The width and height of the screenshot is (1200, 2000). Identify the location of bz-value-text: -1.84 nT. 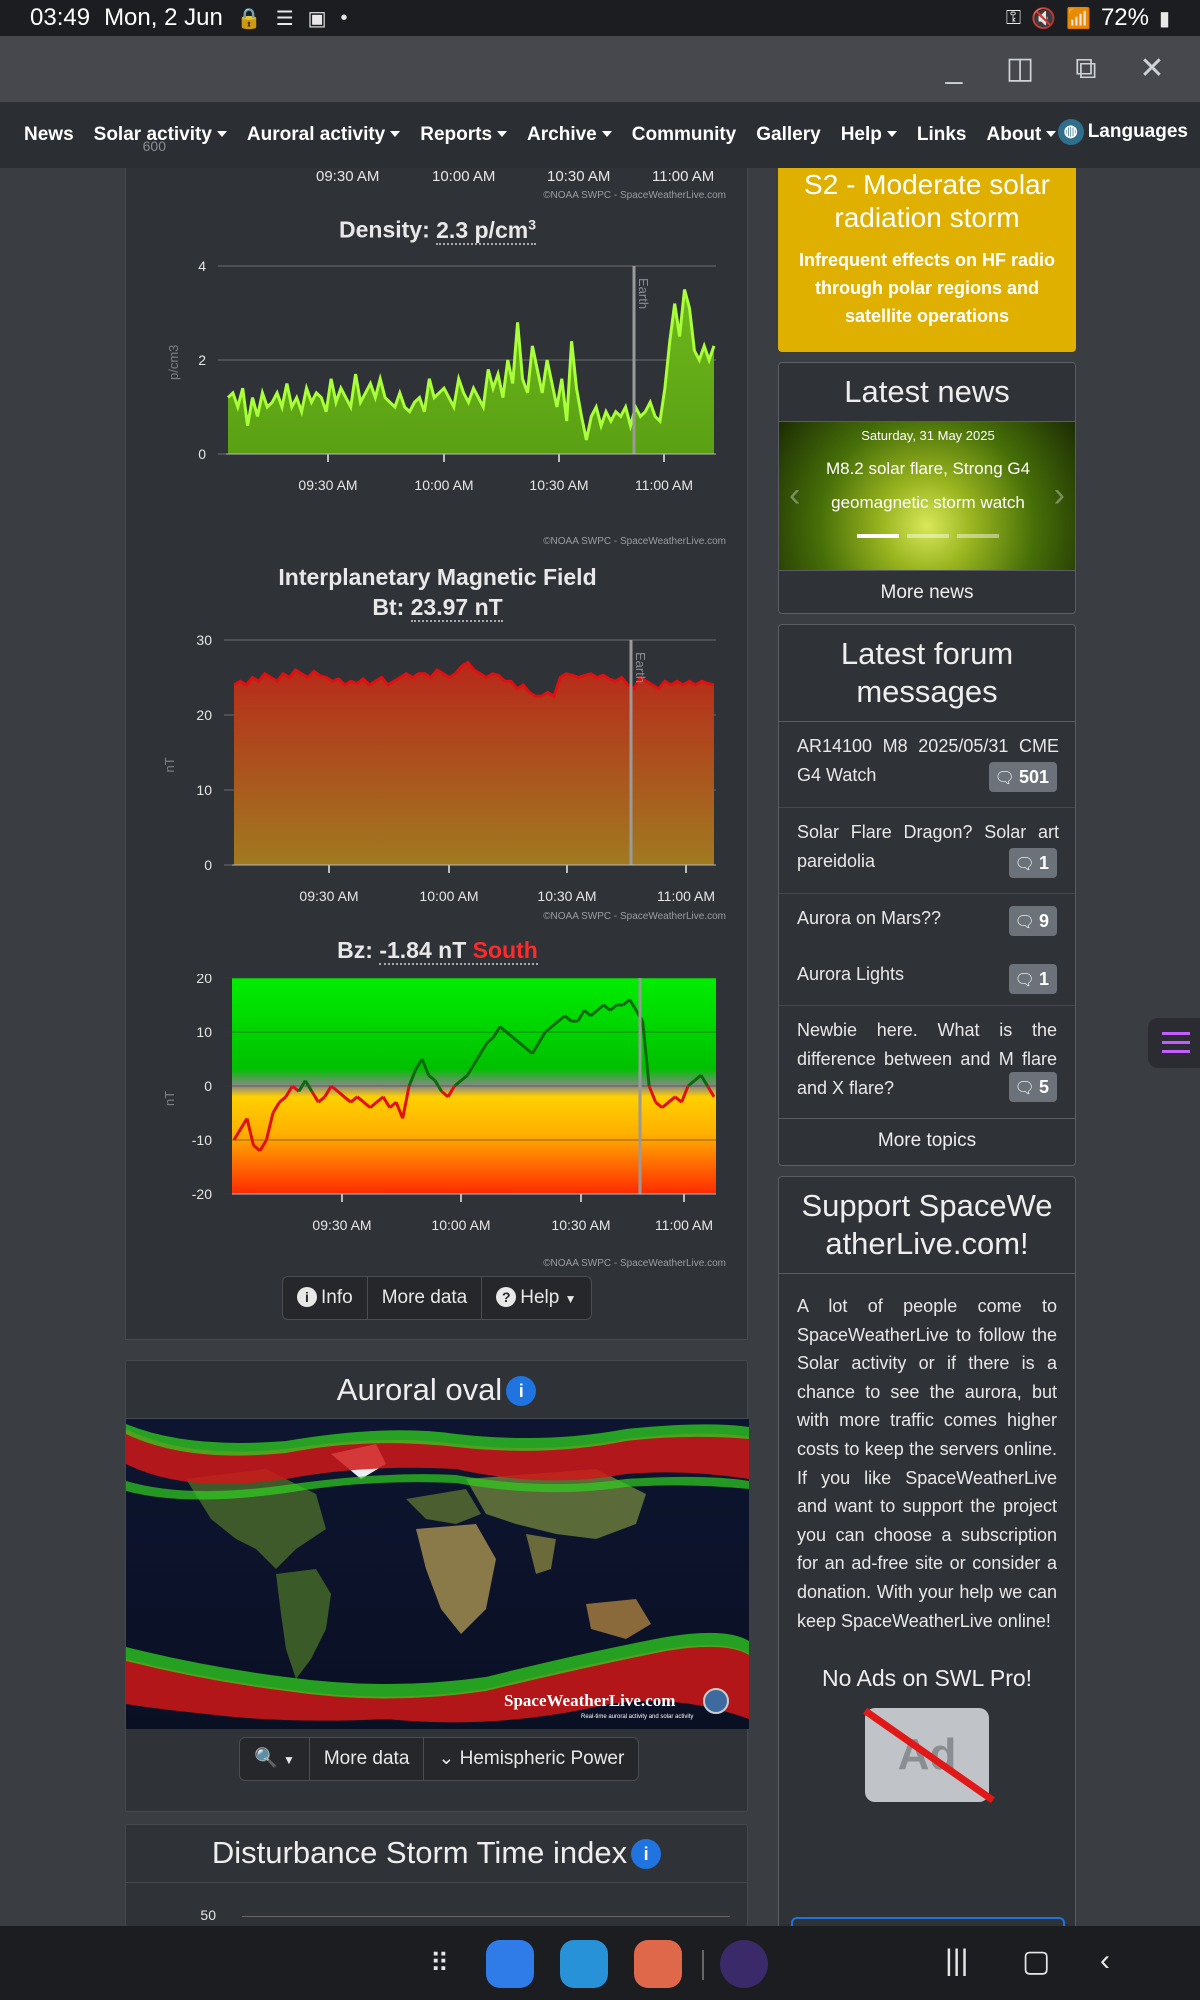
(423, 950).